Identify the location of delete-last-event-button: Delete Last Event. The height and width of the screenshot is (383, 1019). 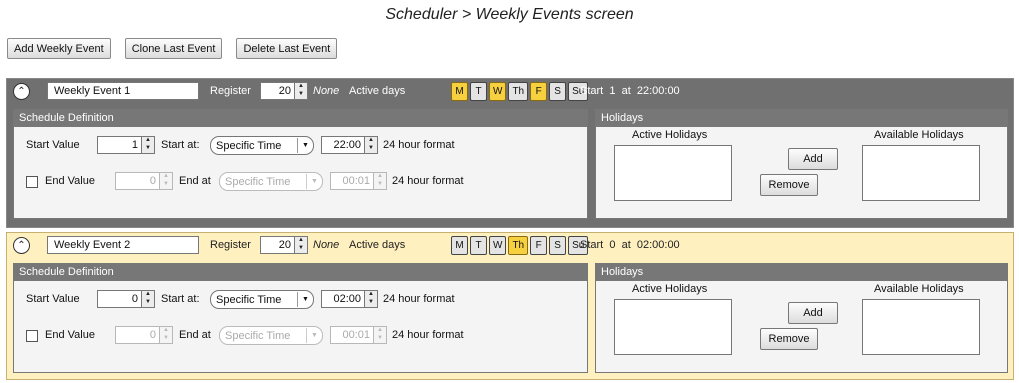
(287, 48).